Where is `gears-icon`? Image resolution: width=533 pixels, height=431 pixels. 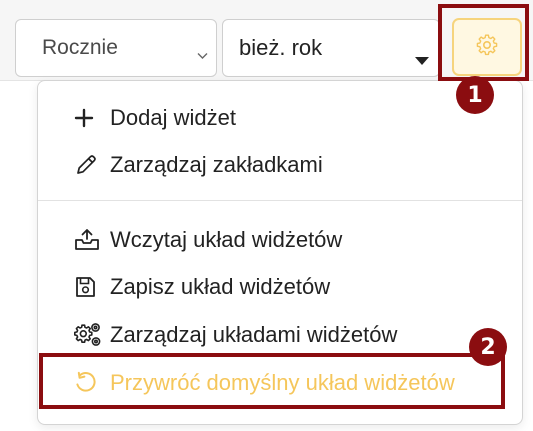 gears-icon is located at coordinates (89, 335).